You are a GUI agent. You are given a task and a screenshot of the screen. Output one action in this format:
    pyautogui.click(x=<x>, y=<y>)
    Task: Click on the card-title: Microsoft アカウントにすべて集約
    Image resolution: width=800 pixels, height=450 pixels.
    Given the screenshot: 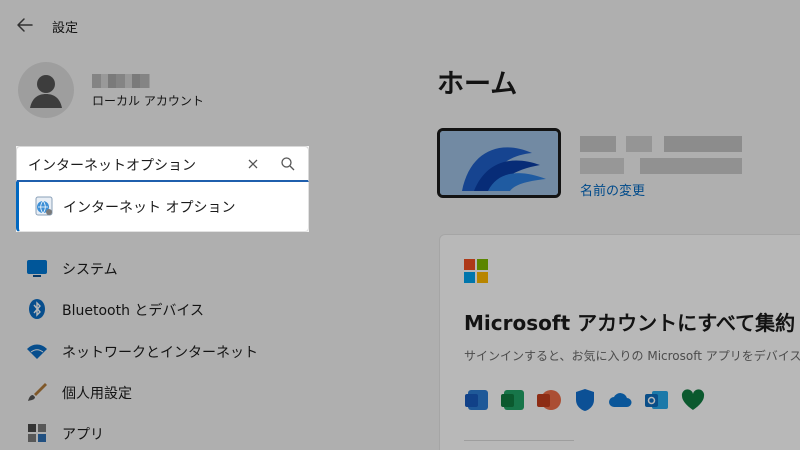 What is the action you would take?
    pyautogui.click(x=630, y=323)
    